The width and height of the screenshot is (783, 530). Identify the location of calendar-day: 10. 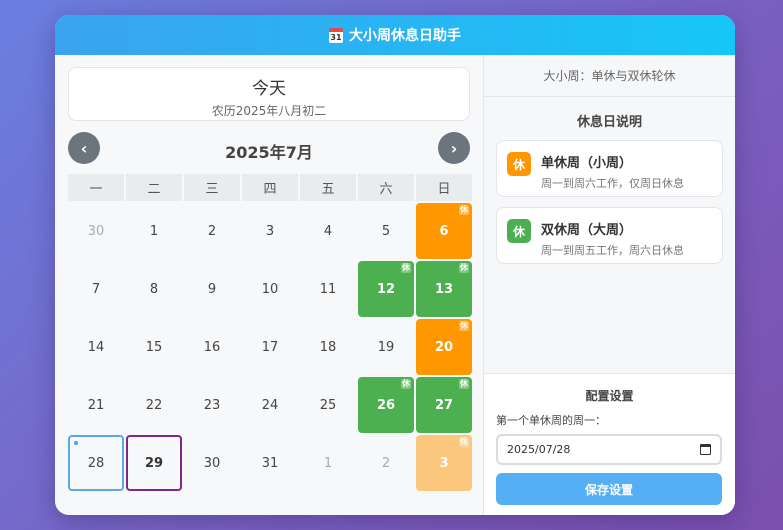
(270, 289).